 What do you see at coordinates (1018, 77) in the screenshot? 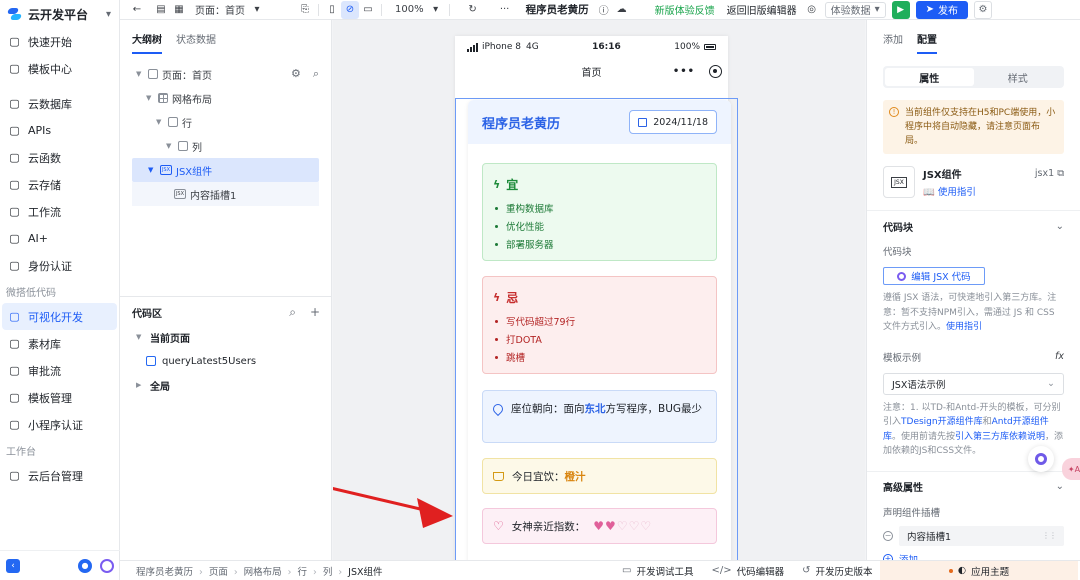
I see `tab-styles: 样式` at bounding box center [1018, 77].